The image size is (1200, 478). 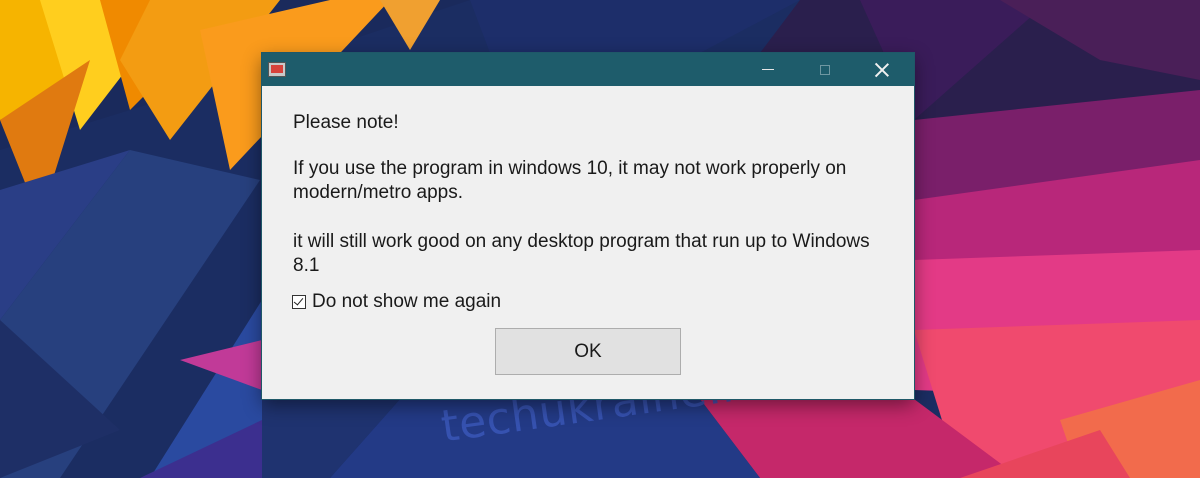 I want to click on dialog-heading: Please note!, so click(x=346, y=122).